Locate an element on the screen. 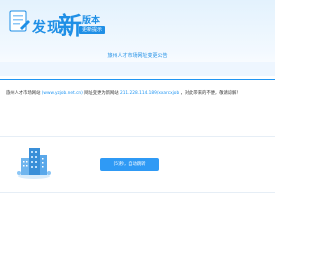 The image size is (320, 259). banner-title-new: 新 is located at coordinates (70, 26).